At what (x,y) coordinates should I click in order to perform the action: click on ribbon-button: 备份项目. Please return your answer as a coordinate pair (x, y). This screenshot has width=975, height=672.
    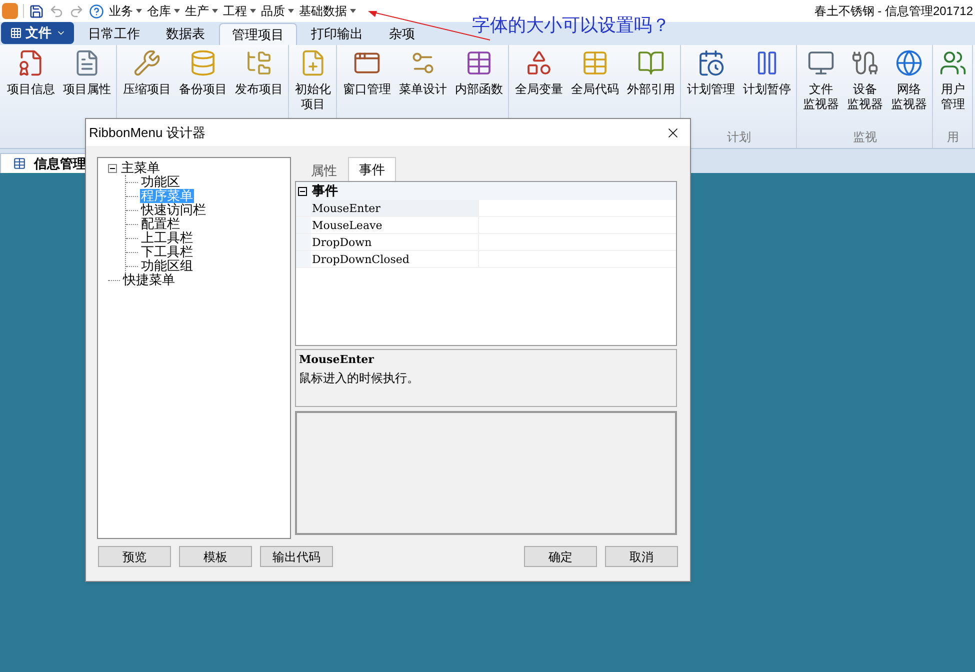
    Looking at the image, I should click on (203, 73).